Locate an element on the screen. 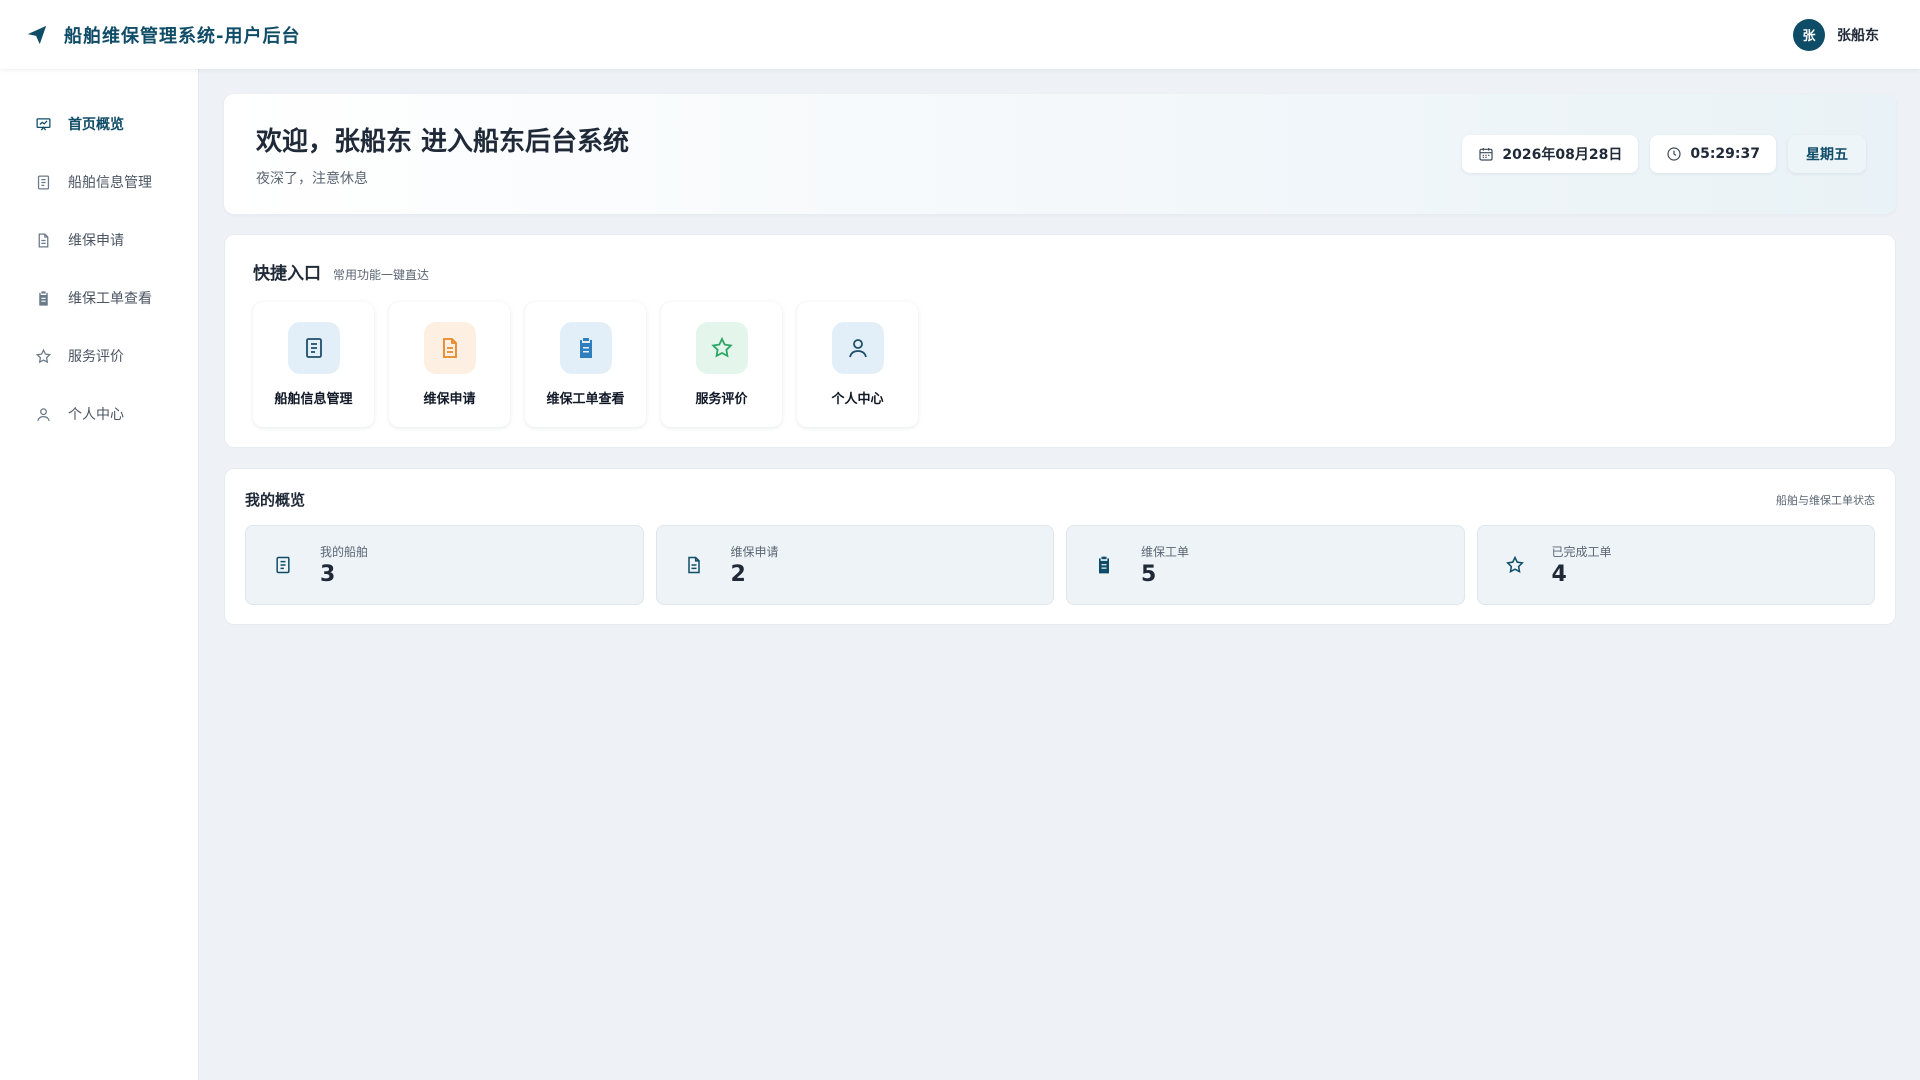  sidebar: 首页概览 船舶信息管理 维保申请 维保工单查看 服务评价 个人中心 is located at coordinates (99, 574).